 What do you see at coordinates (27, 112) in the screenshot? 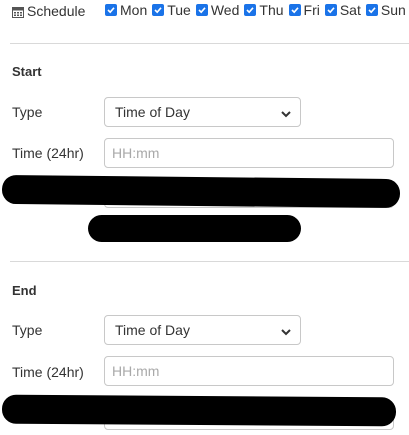
I see `start-type-label: Type` at bounding box center [27, 112].